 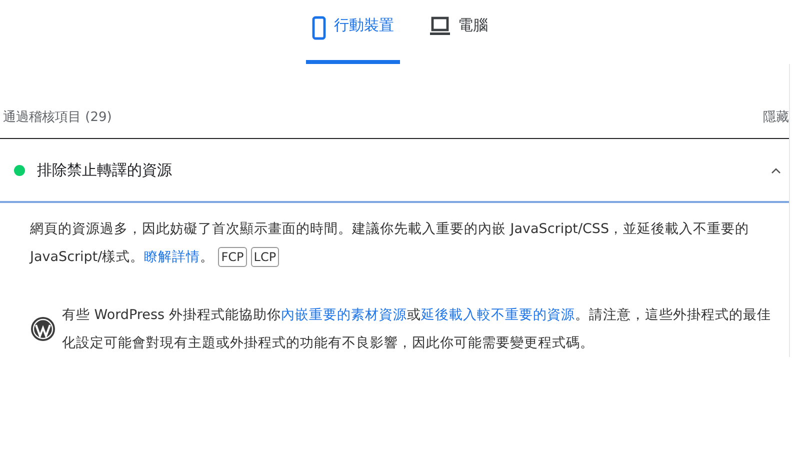 What do you see at coordinates (353, 39) in the screenshot?
I see `tab: 行動裝置` at bounding box center [353, 39].